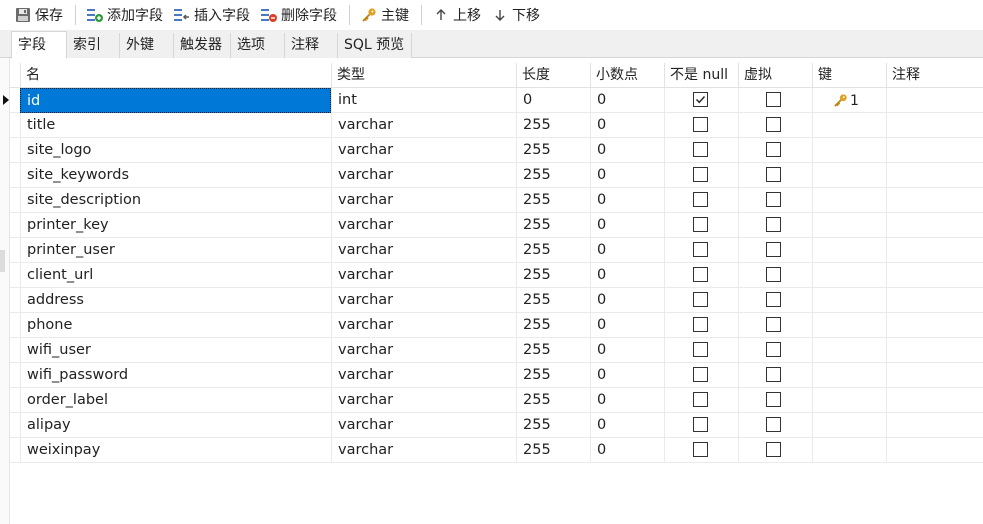  What do you see at coordinates (934, 75) in the screenshot?
I see `column-header-comment: 注释` at bounding box center [934, 75].